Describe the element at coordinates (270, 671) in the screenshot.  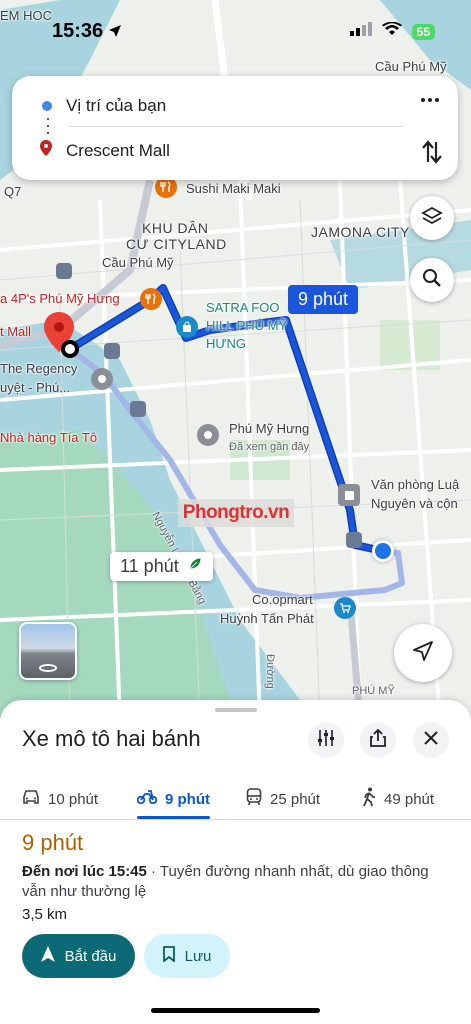
I see `map-label: Đường` at that location.